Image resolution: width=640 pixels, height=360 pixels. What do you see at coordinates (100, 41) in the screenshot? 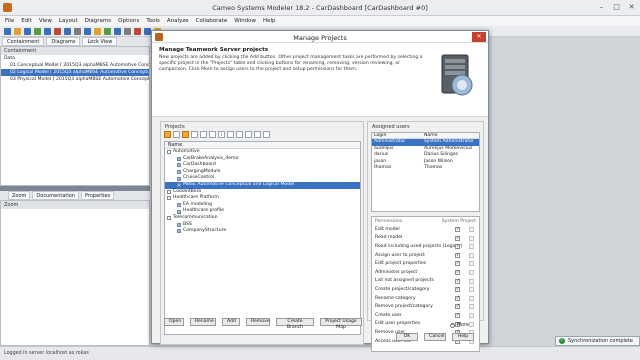
I see `tab-lock-view: Lock View` at bounding box center [100, 41].